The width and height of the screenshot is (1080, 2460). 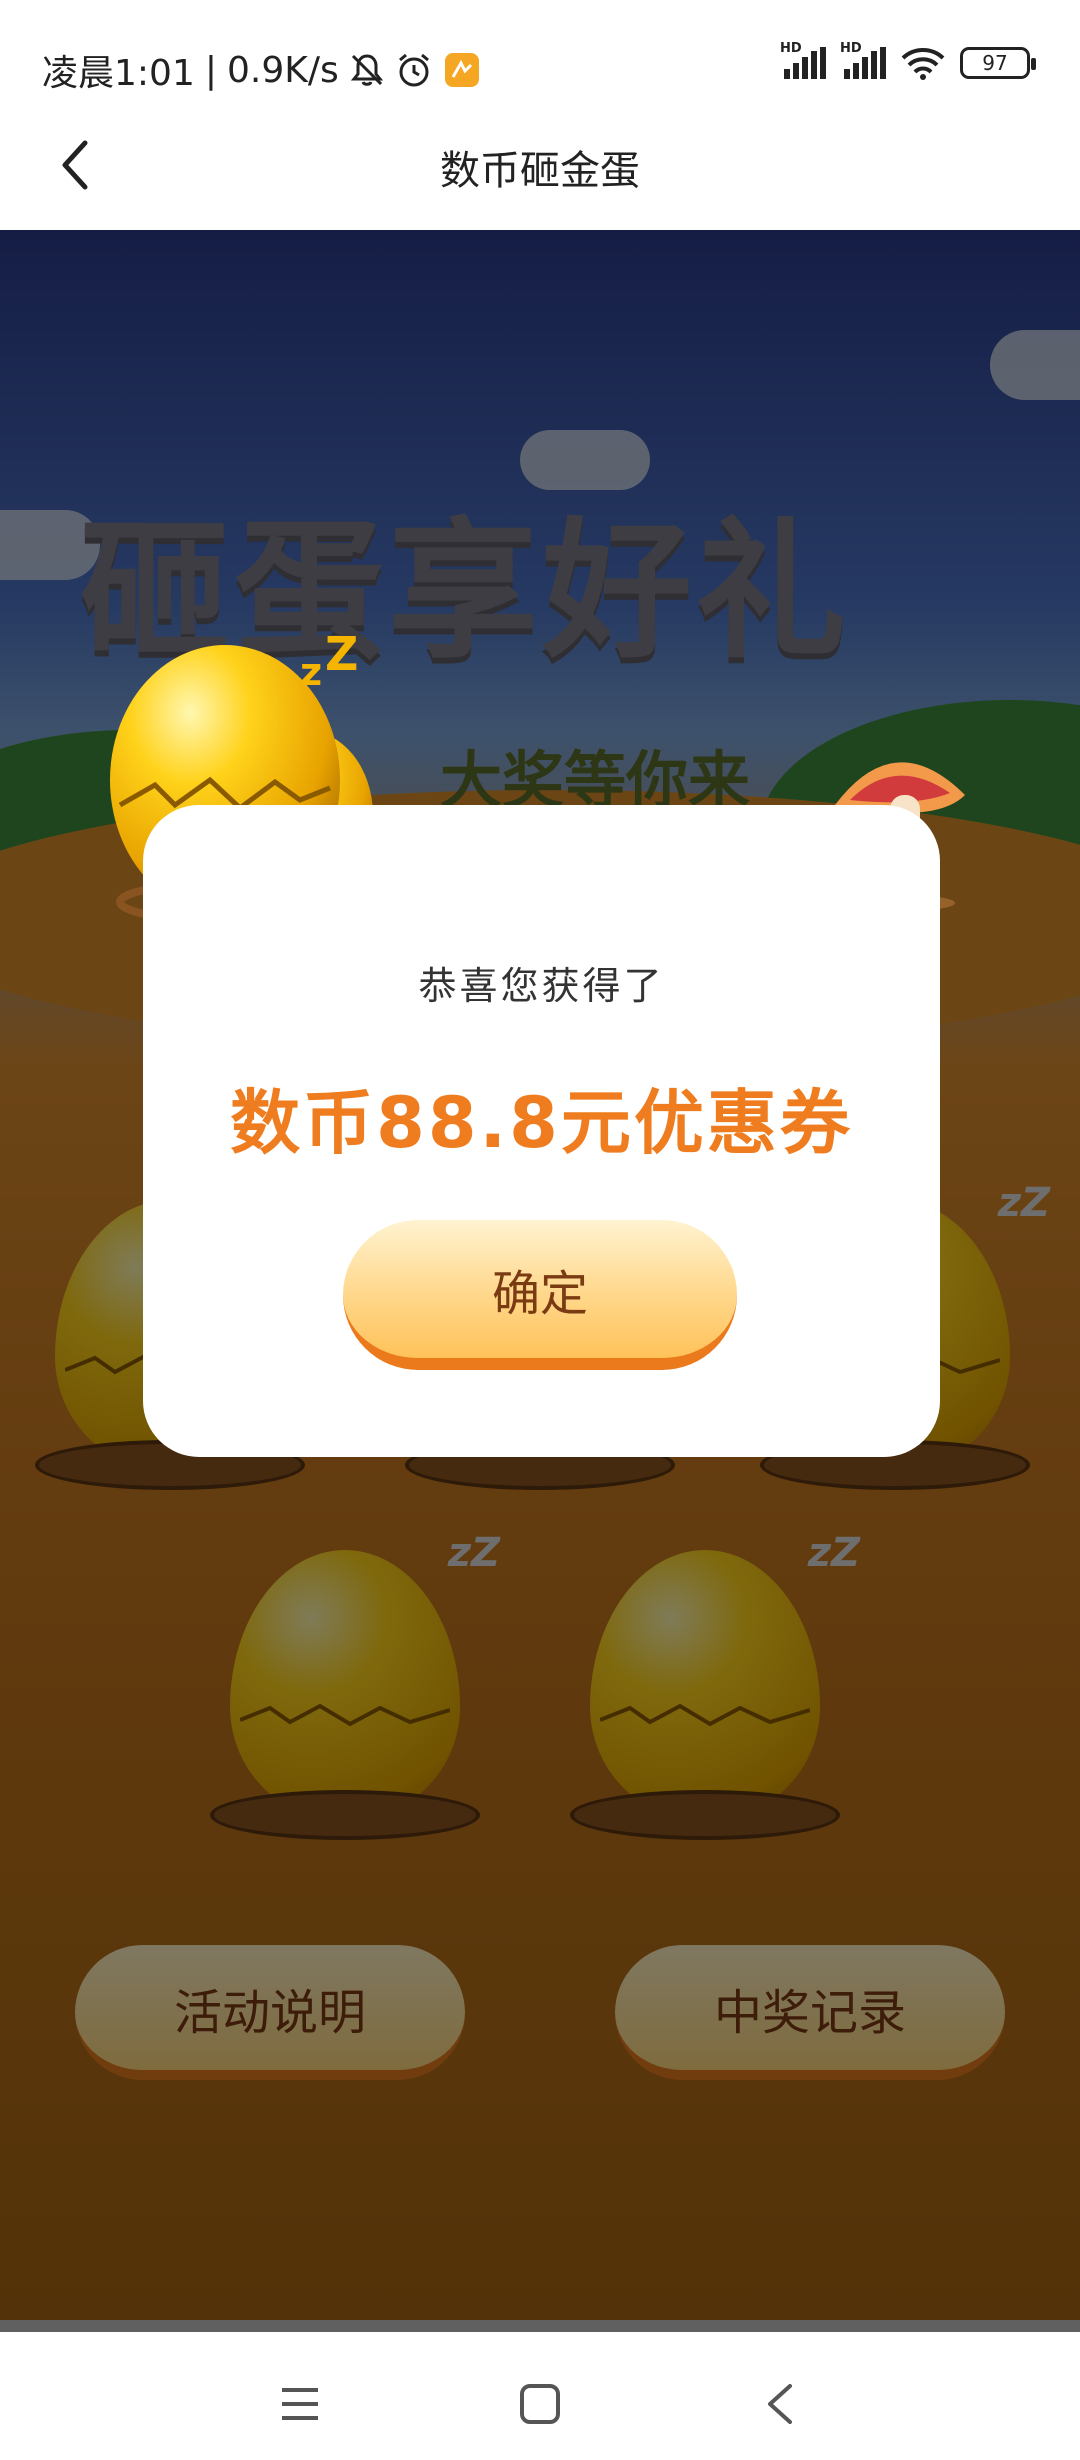 I want to click on menu-icon, so click(x=300, y=2404).